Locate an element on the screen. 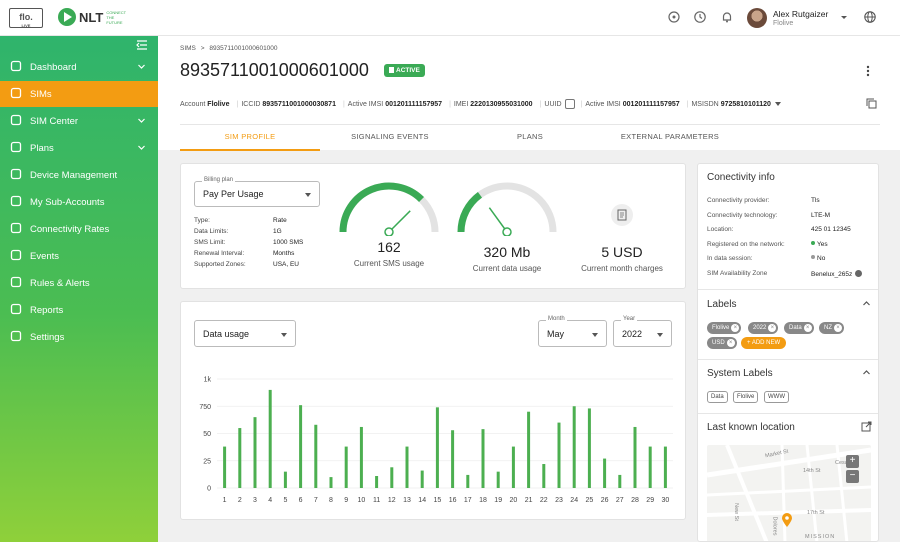 Image resolution: width=900 pixels, height=542 pixels. nlt-logo: NLT CONNECT THE FUTURE is located at coordinates (93, 17).